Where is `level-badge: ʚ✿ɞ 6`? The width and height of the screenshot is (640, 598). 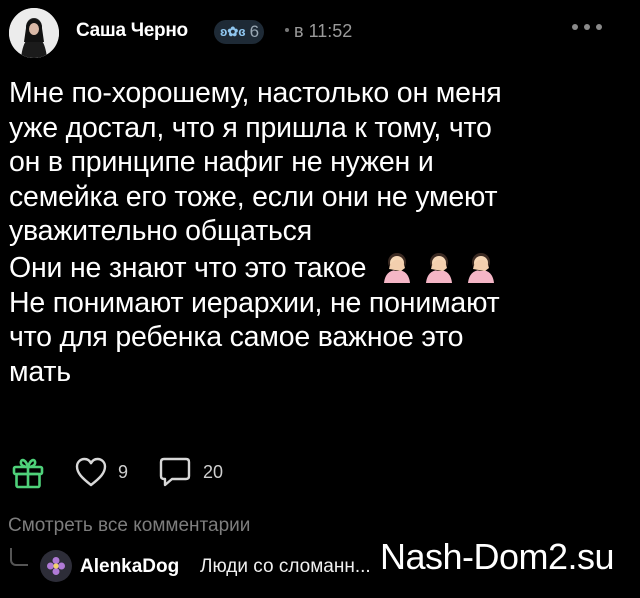
level-badge: ʚ✿ɞ 6 is located at coordinates (239, 32).